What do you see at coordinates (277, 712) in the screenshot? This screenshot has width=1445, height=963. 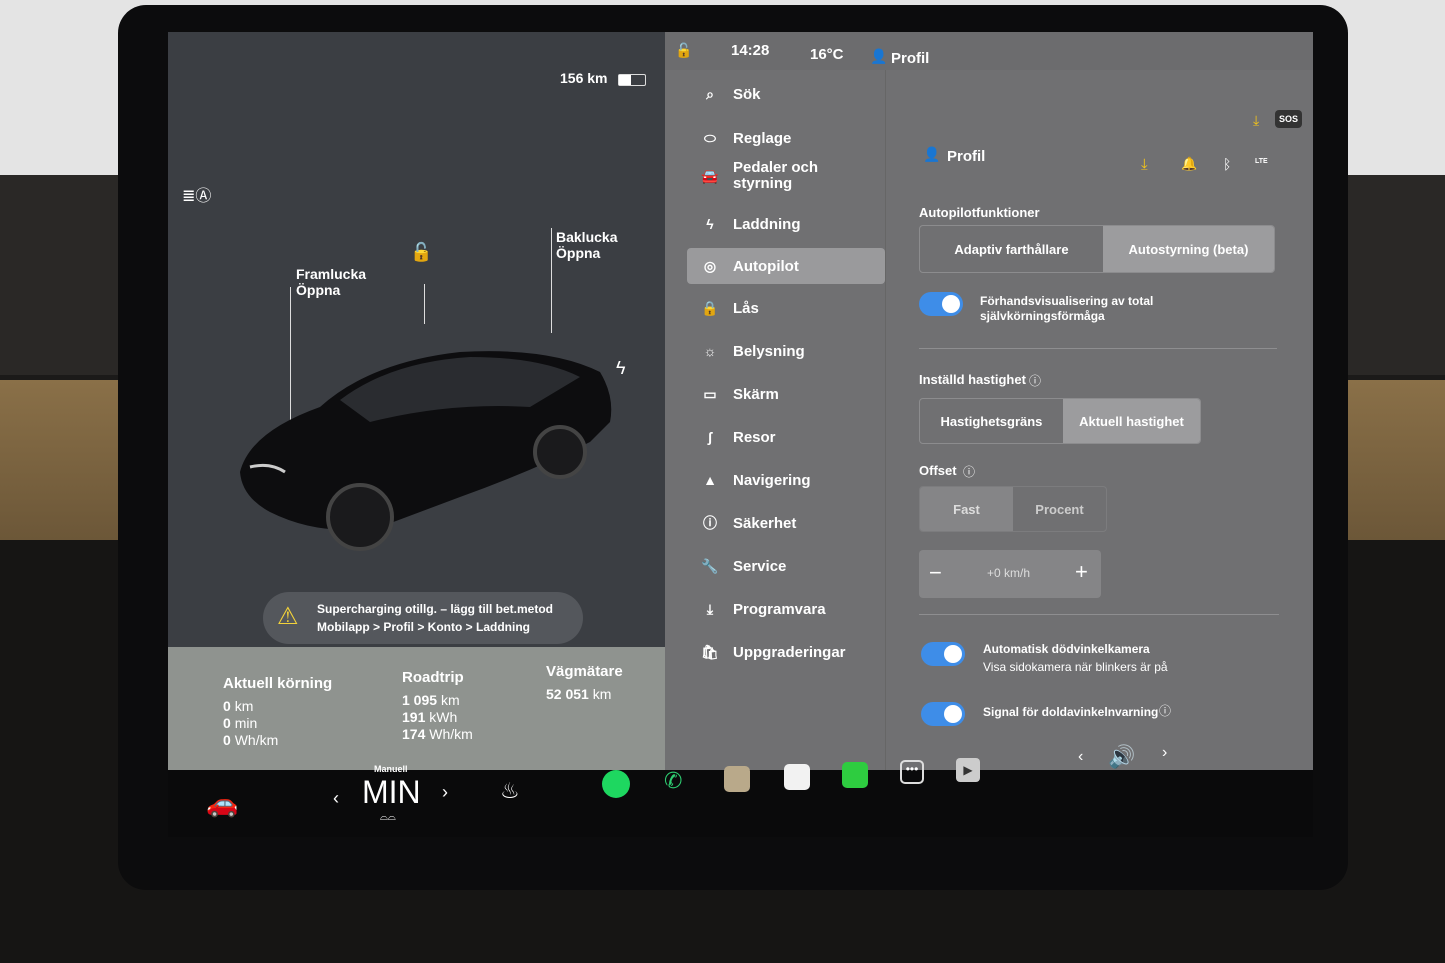 I see `trip-current: Aktuell körning 0 km 0 min 0 Wh/km` at bounding box center [277, 712].